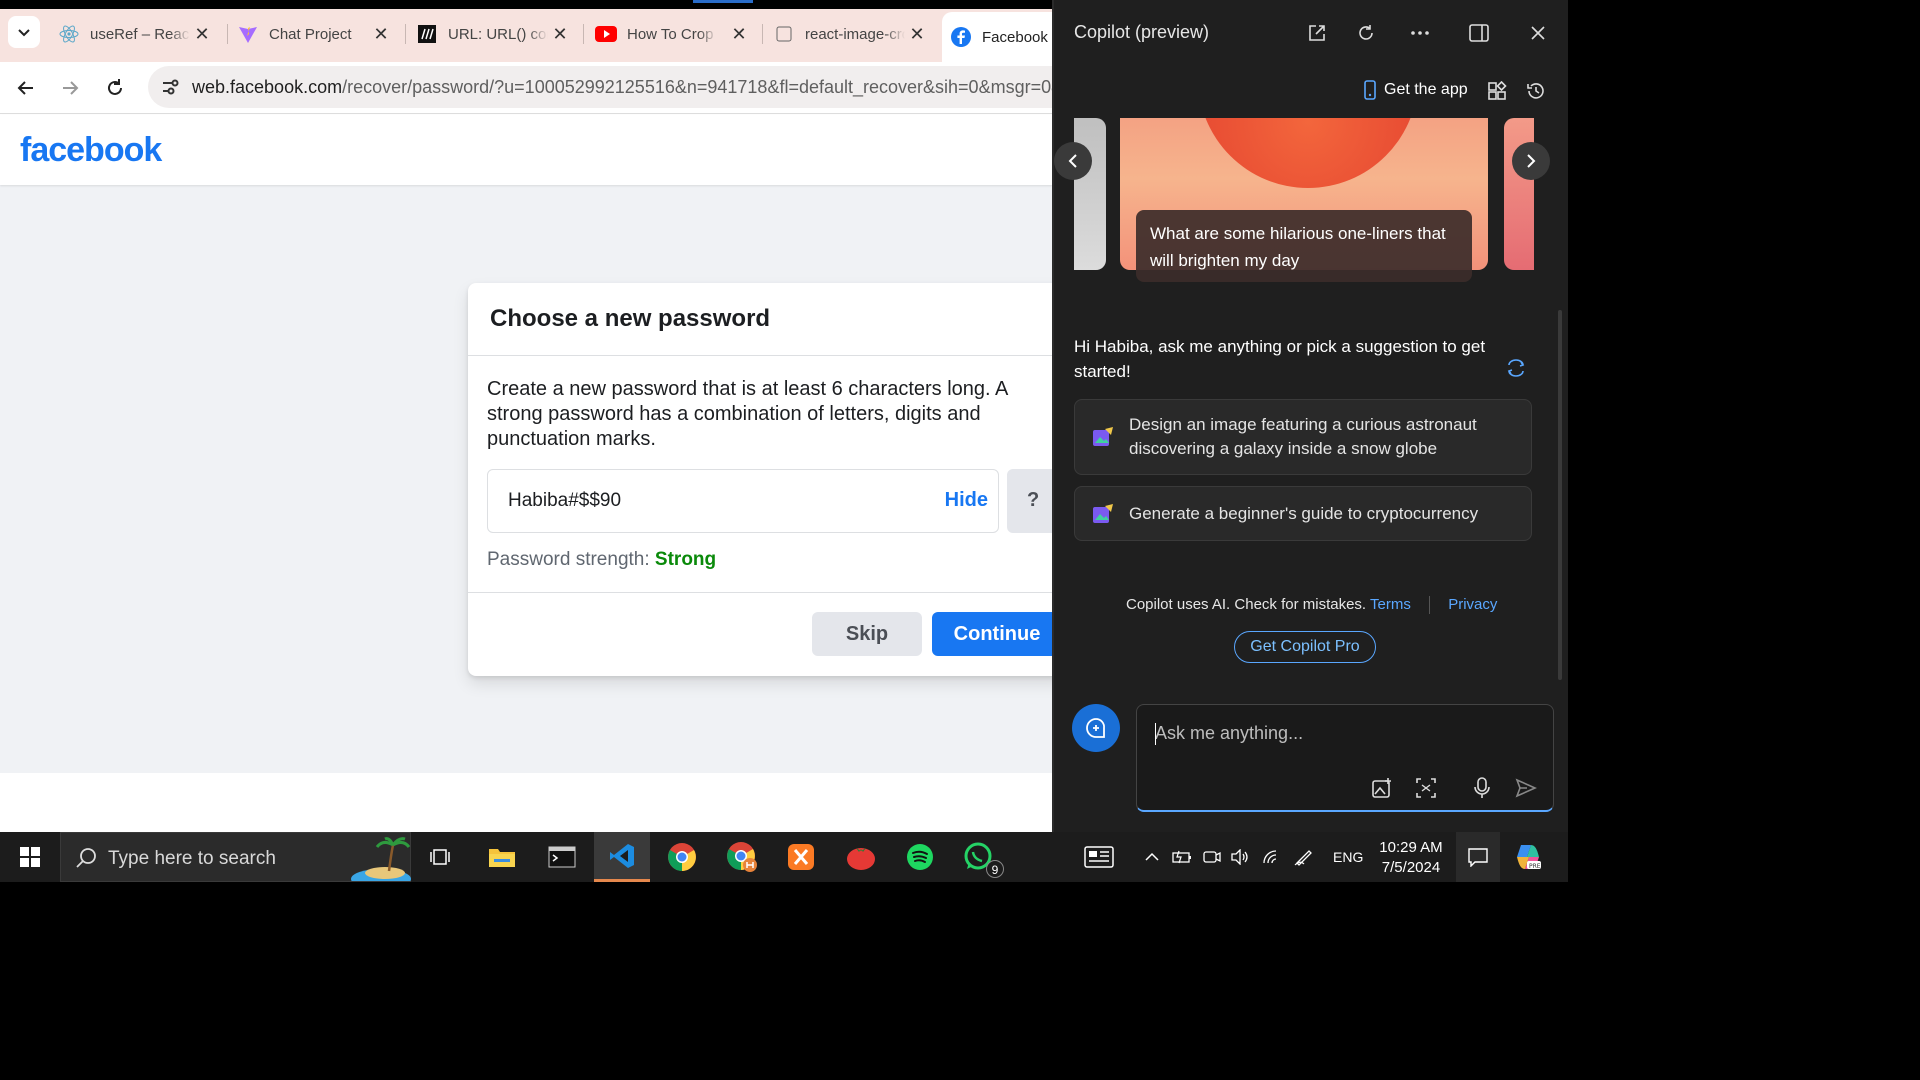  What do you see at coordinates (978, 857) in the screenshot?
I see `whatsapp-button: 9` at bounding box center [978, 857].